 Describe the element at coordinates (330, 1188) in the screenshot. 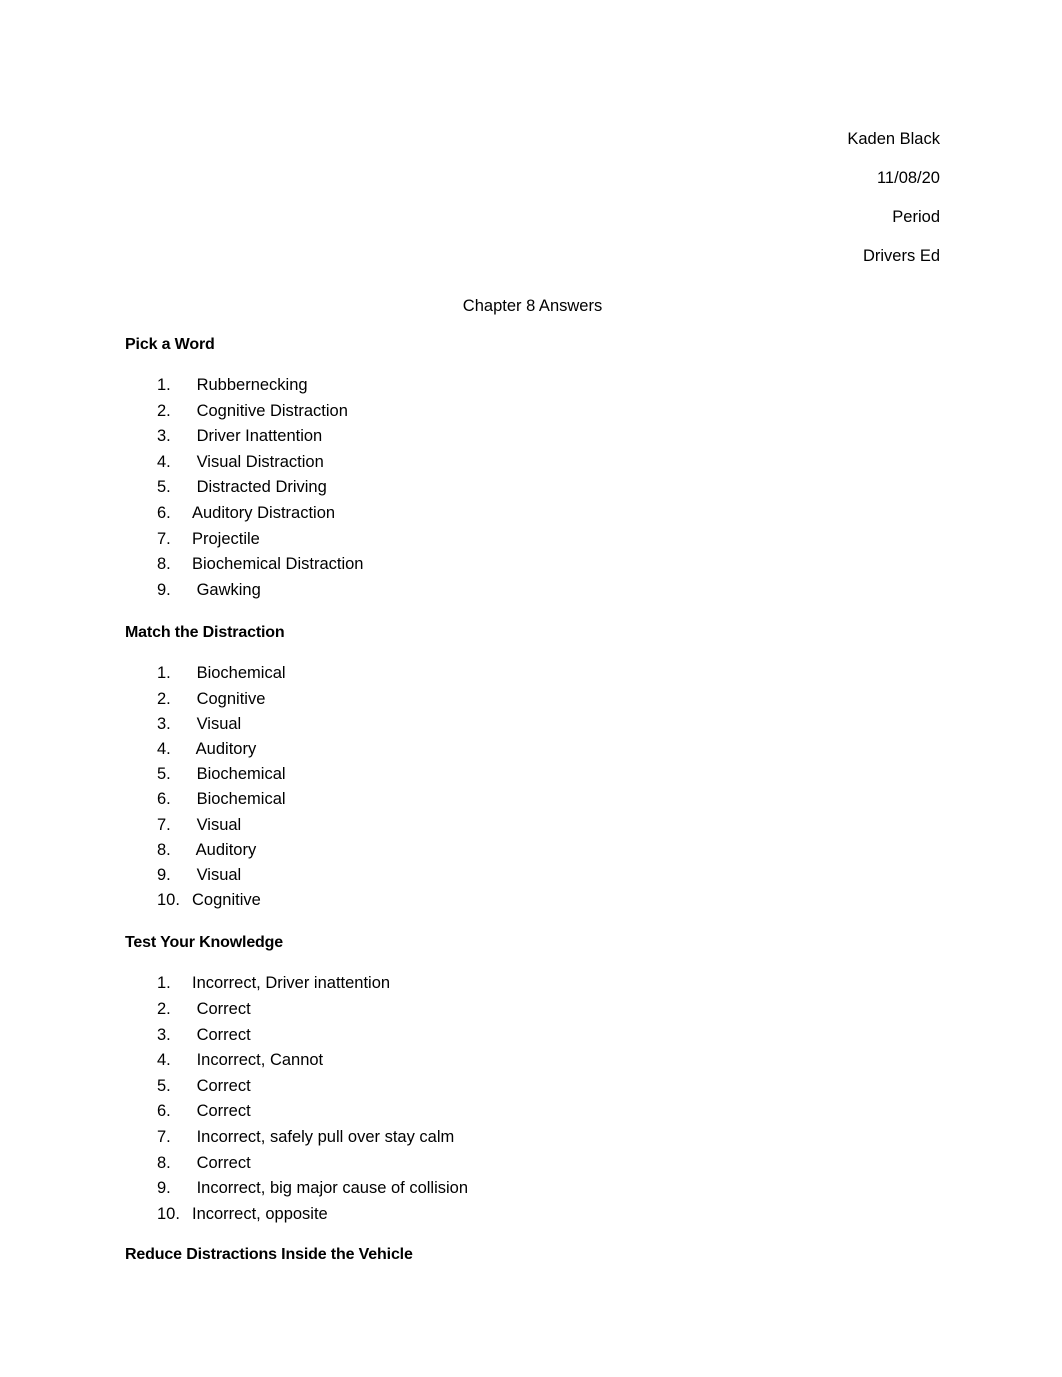

I see `list-item-text: Incorrect, big major cause of collision` at that location.